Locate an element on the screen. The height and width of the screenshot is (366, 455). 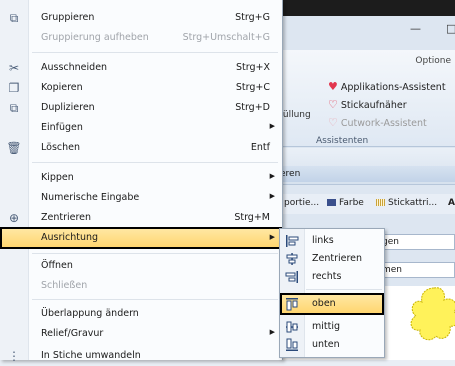
menu-item-kippen: Kippen ▶ is located at coordinates (141, 178).